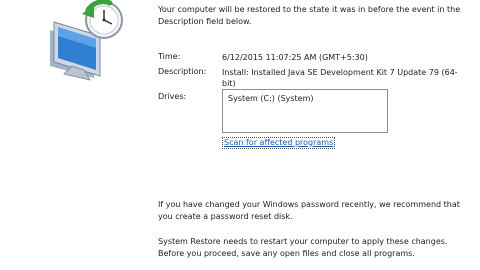  Describe the element at coordinates (169, 56) in the screenshot. I see `time-label: Time:` at that location.